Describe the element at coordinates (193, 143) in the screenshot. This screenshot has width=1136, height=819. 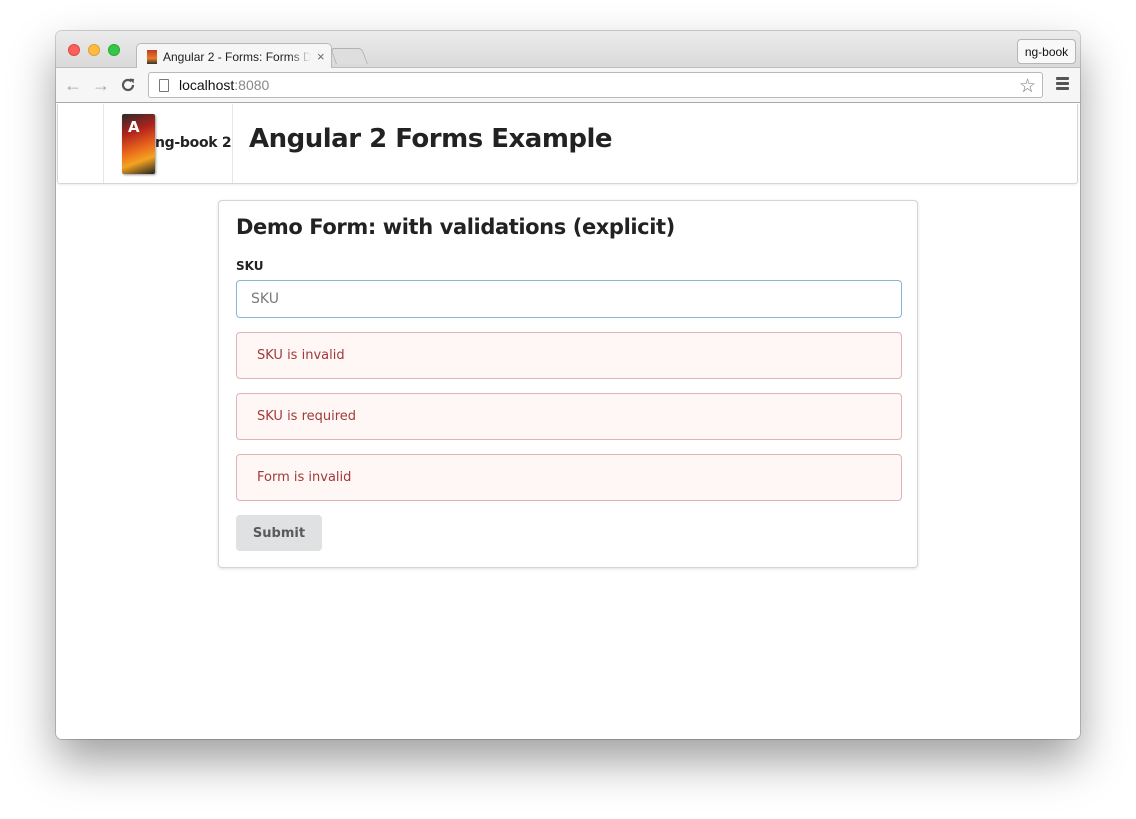
I see `brand-name: ng-book 2` at that location.